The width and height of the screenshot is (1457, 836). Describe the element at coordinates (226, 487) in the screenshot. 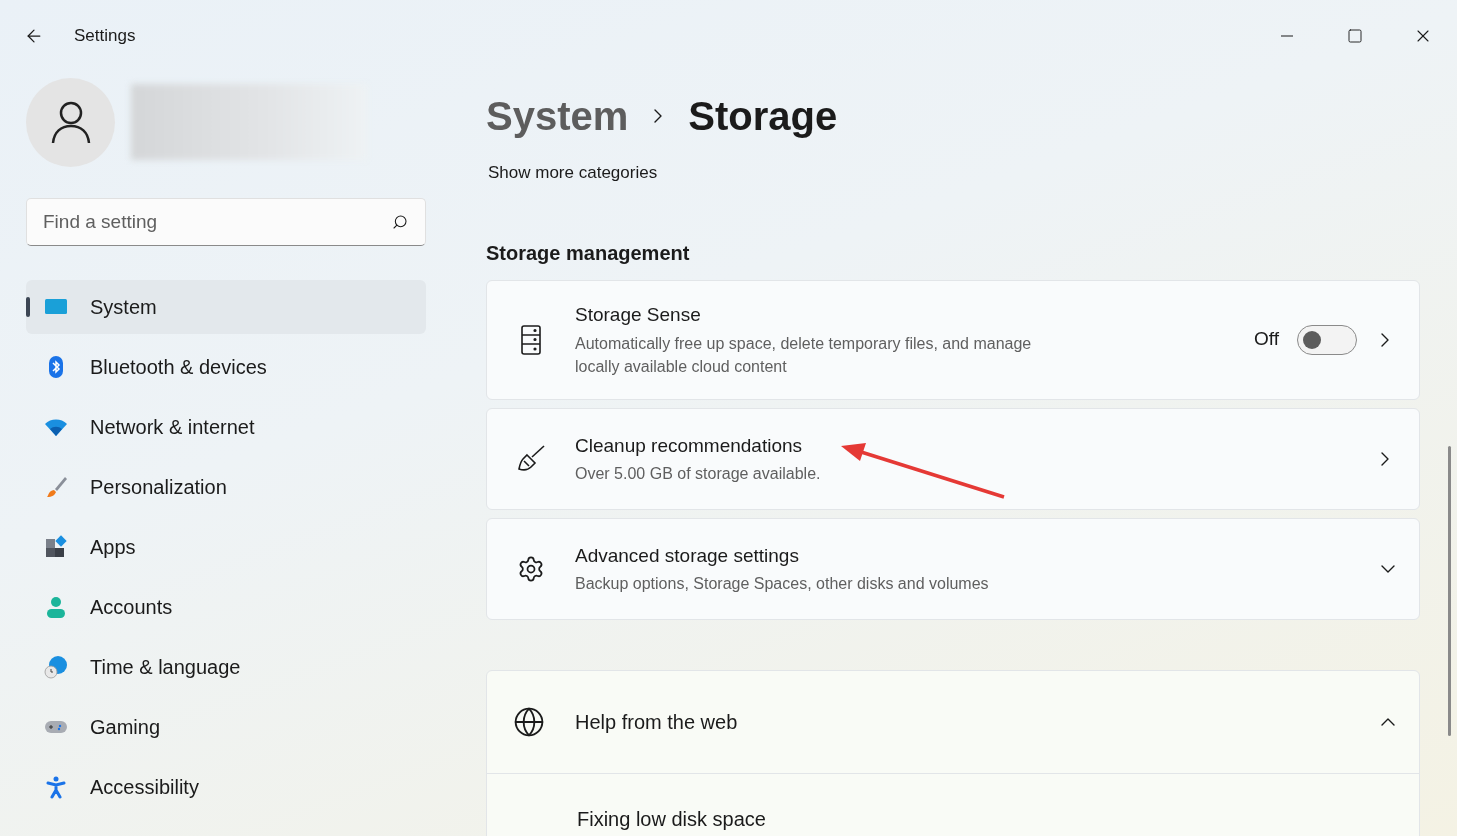

I see `sidebar-item: Personalization` at that location.